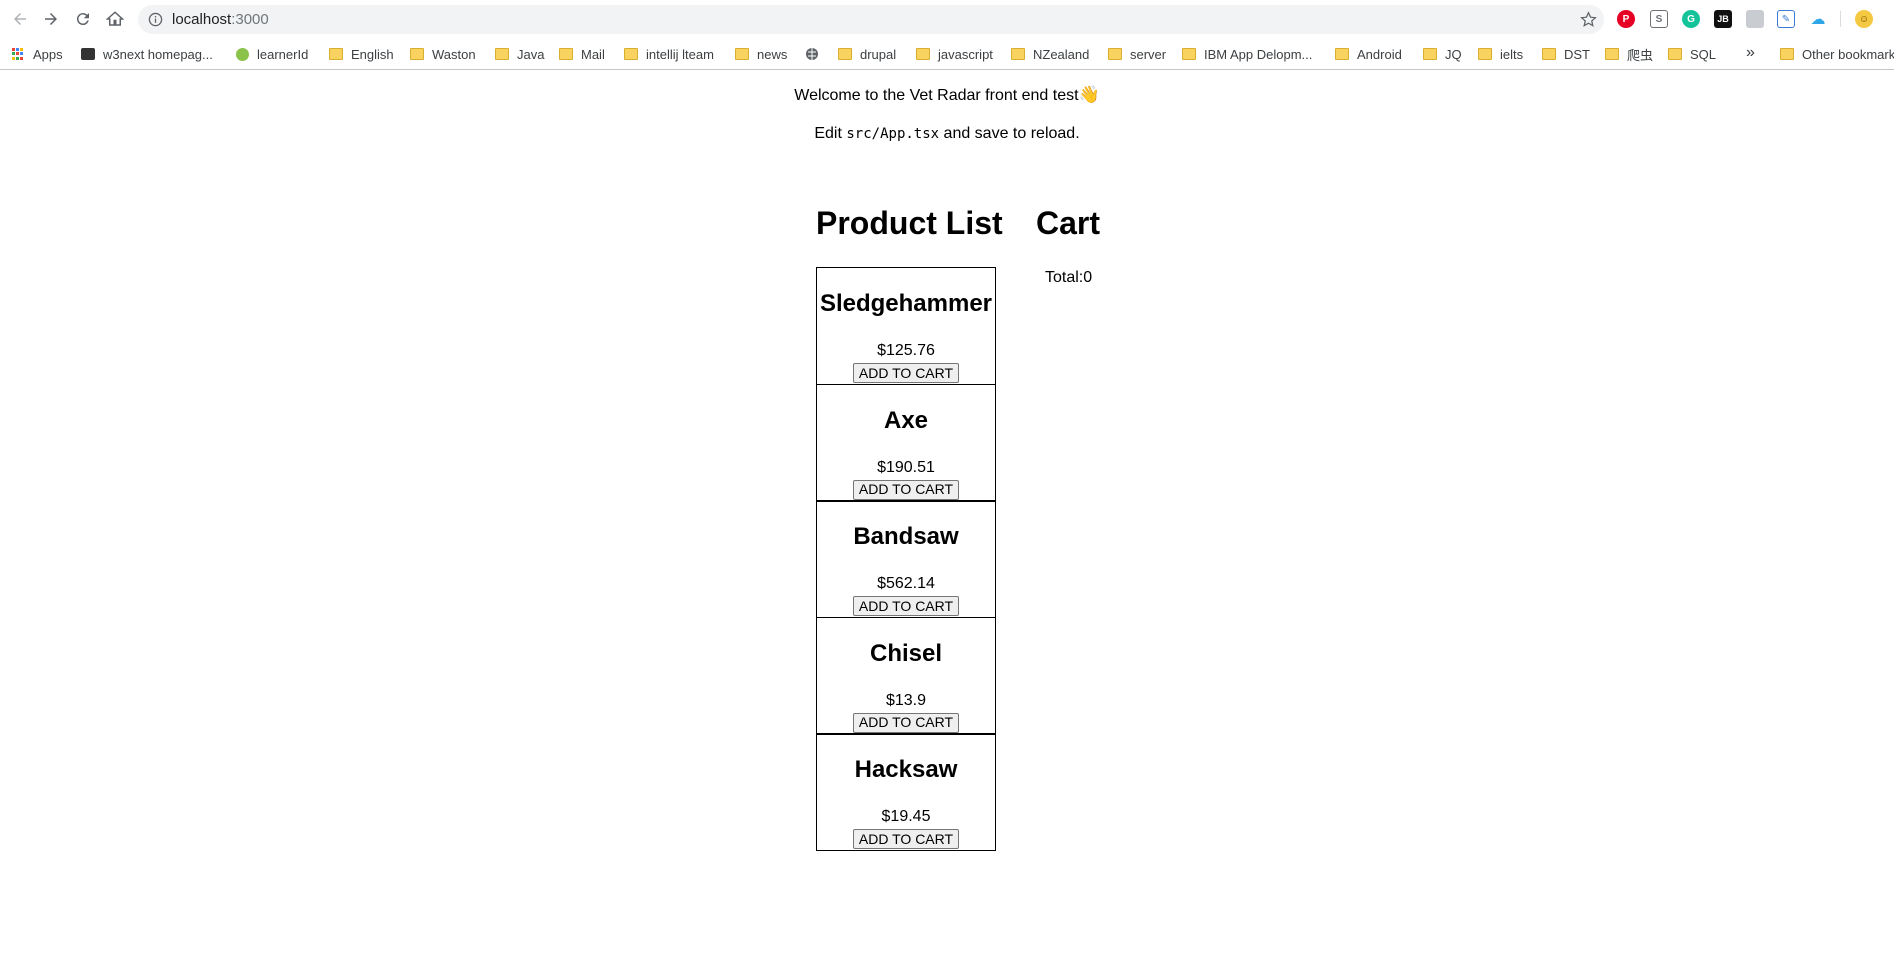 The width and height of the screenshot is (1894, 965). I want to click on cart-total: Total:0, so click(1069, 277).